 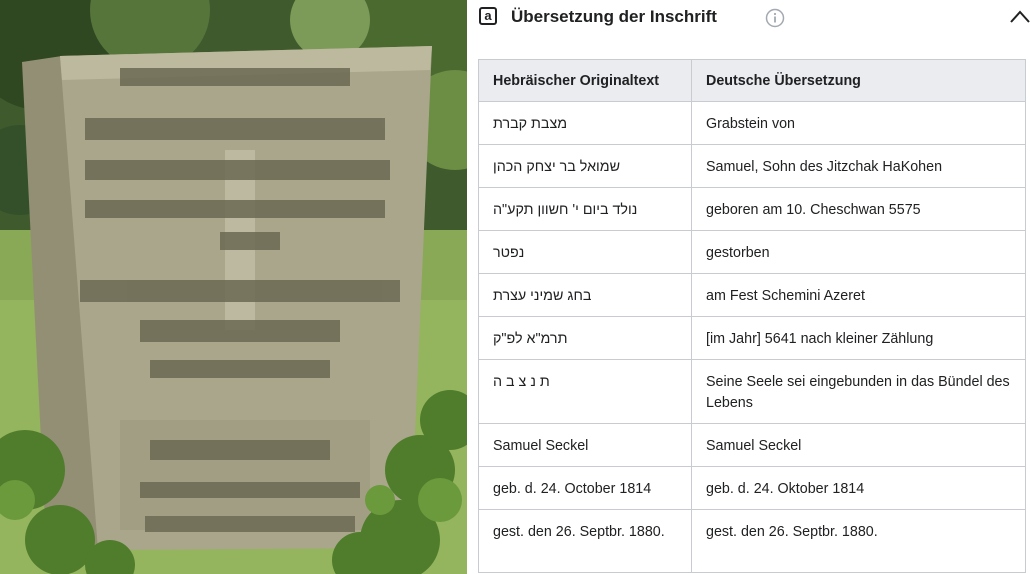 I want to click on cell-original: Samuel Seckel, so click(x=585, y=445).